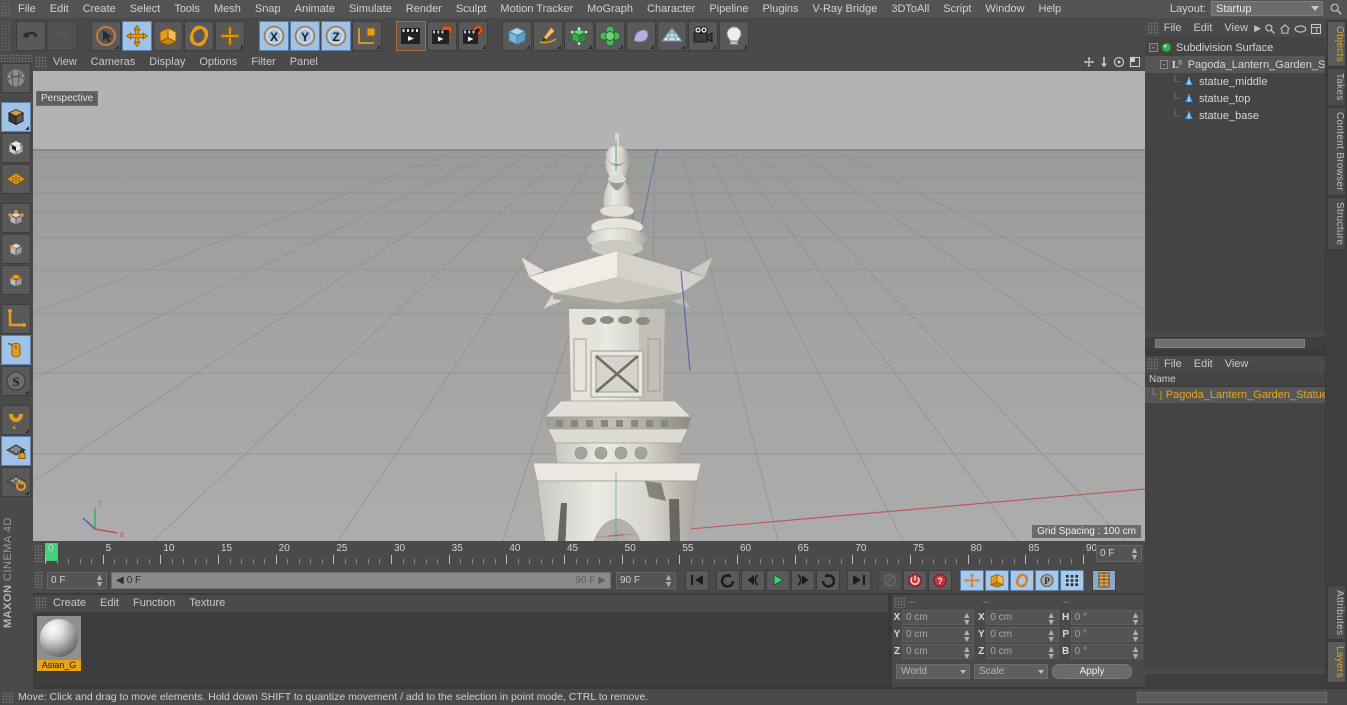  What do you see at coordinates (1104, 580) in the screenshot?
I see `timeline-view-button` at bounding box center [1104, 580].